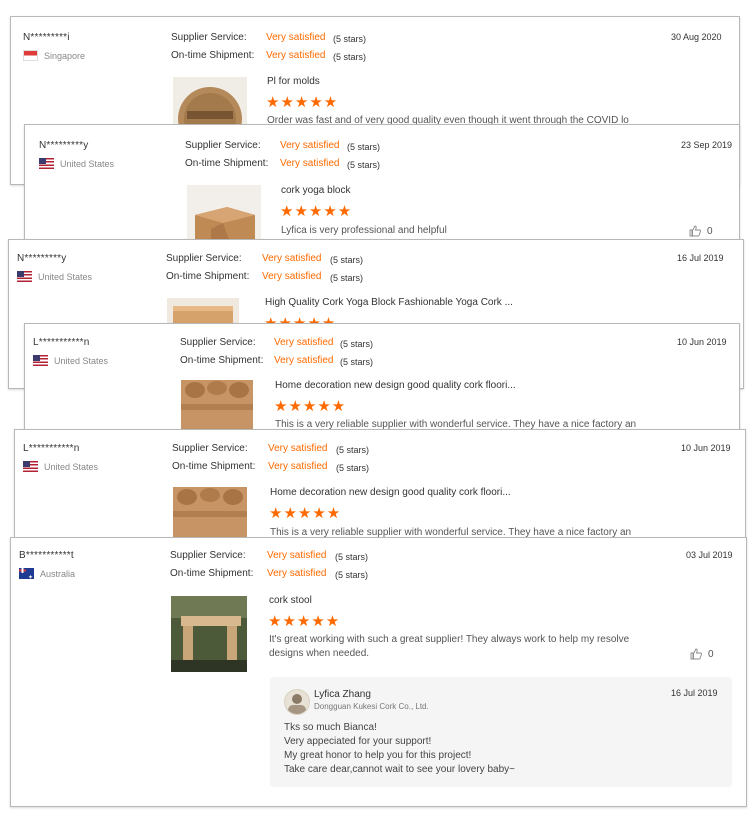  I want to click on product-title: Pl for molds, so click(293, 81).